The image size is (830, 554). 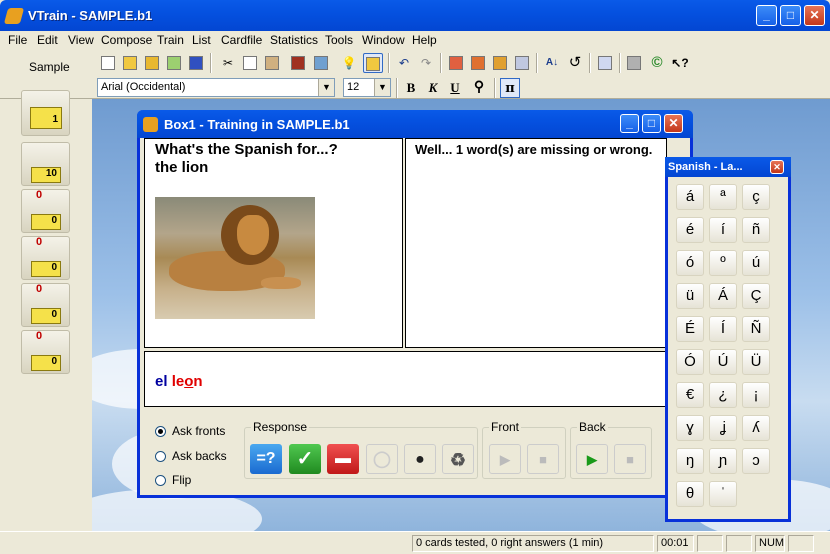 What do you see at coordinates (756, 362) in the screenshot?
I see `char-button: Ü` at bounding box center [756, 362].